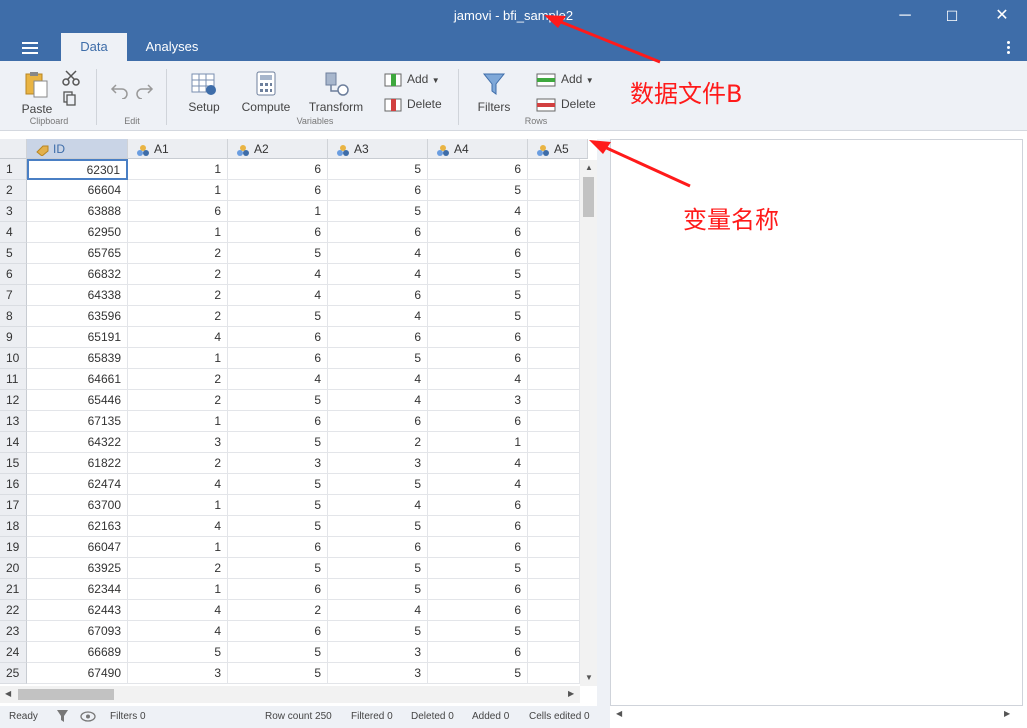 The height and width of the screenshot is (728, 1027). What do you see at coordinates (77, 400) in the screenshot?
I see `table-cell: 65446` at bounding box center [77, 400].